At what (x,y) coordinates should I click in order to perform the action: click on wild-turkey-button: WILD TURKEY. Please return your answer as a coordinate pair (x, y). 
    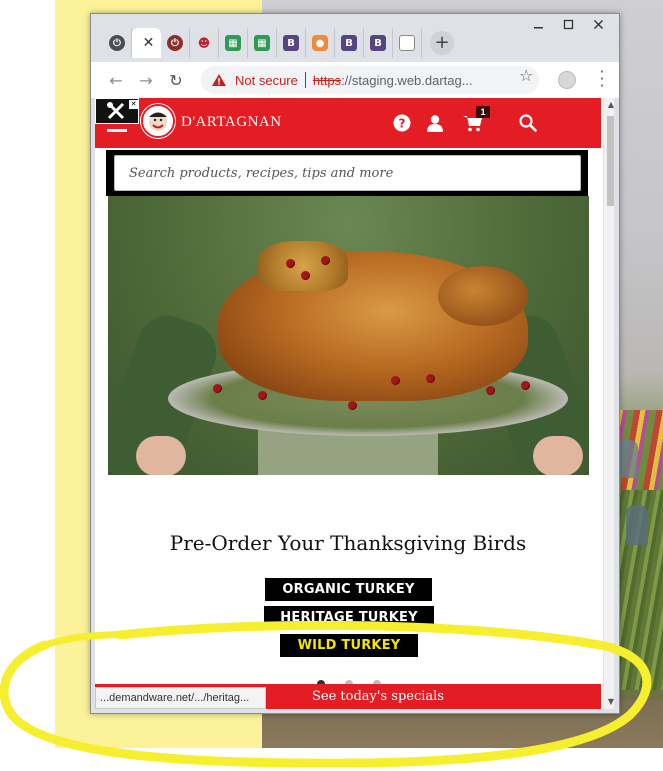
    Looking at the image, I should click on (349, 645).